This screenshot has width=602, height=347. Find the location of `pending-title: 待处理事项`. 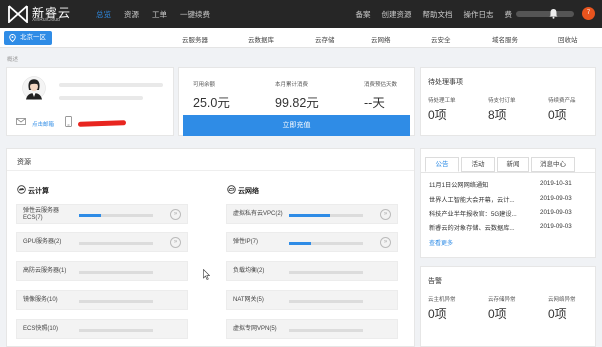

pending-title: 待处理事项 is located at coordinates (445, 82).